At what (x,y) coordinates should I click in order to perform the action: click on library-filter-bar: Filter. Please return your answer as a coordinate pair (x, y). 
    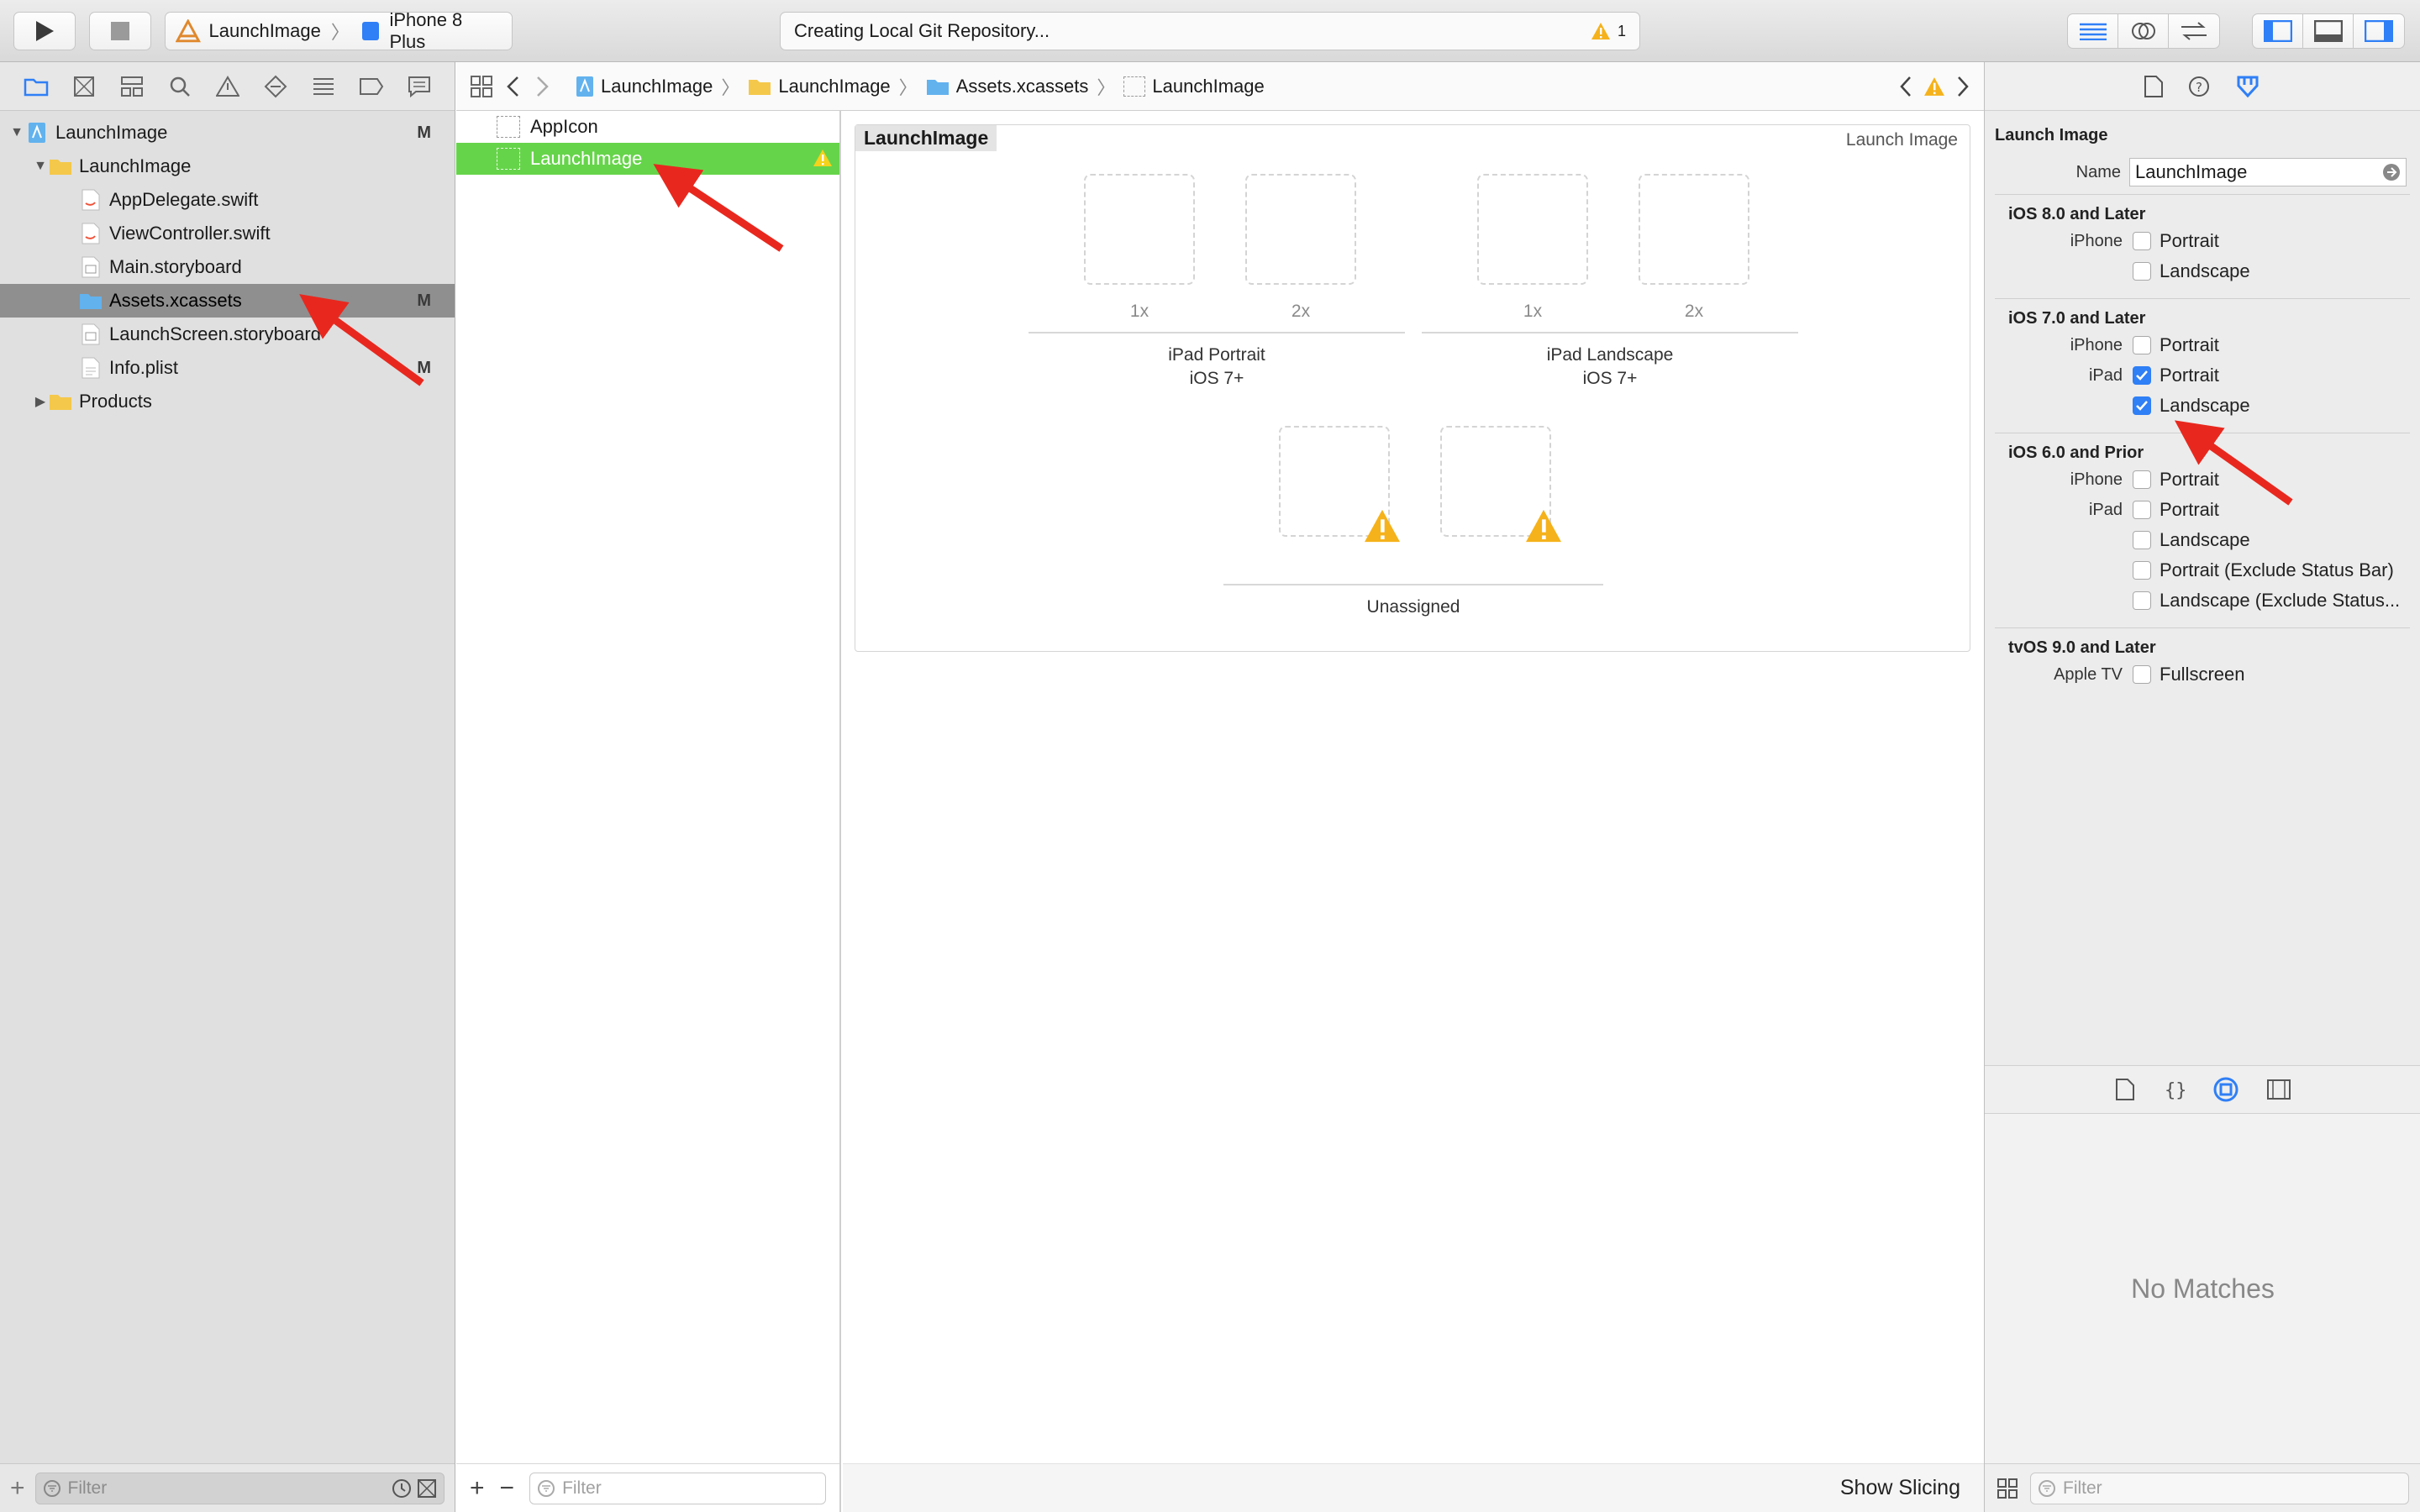
    Looking at the image, I should click on (2203, 1487).